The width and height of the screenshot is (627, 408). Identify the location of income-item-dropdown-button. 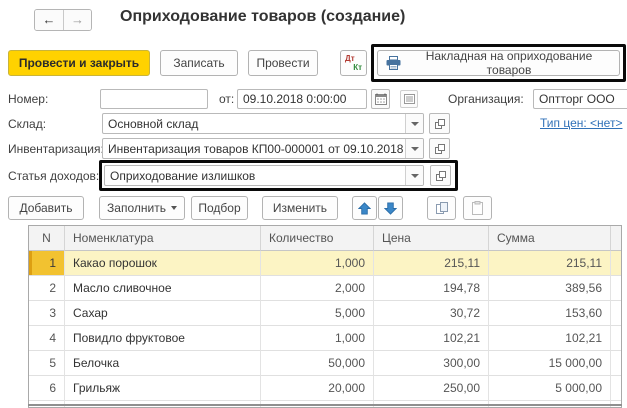
(414, 175).